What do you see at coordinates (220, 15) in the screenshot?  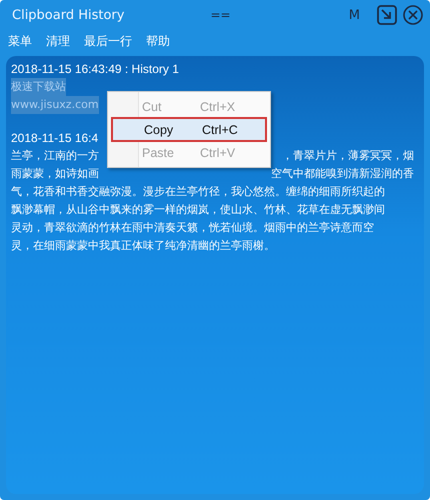 I see `drag-handle: ==` at bounding box center [220, 15].